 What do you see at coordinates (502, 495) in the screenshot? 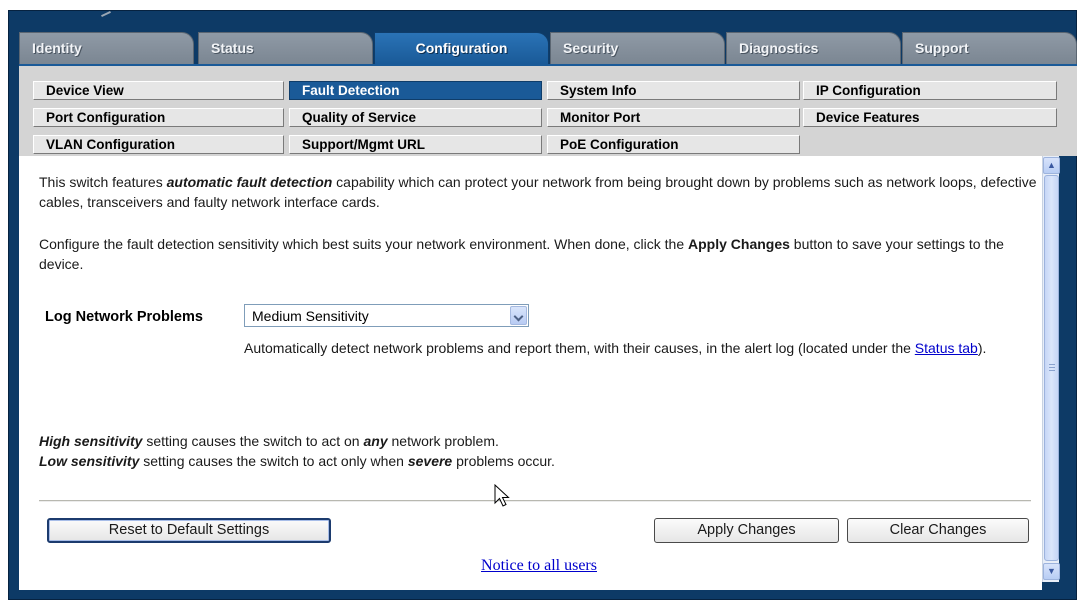
I see `mouse-cursor-icon` at bounding box center [502, 495].